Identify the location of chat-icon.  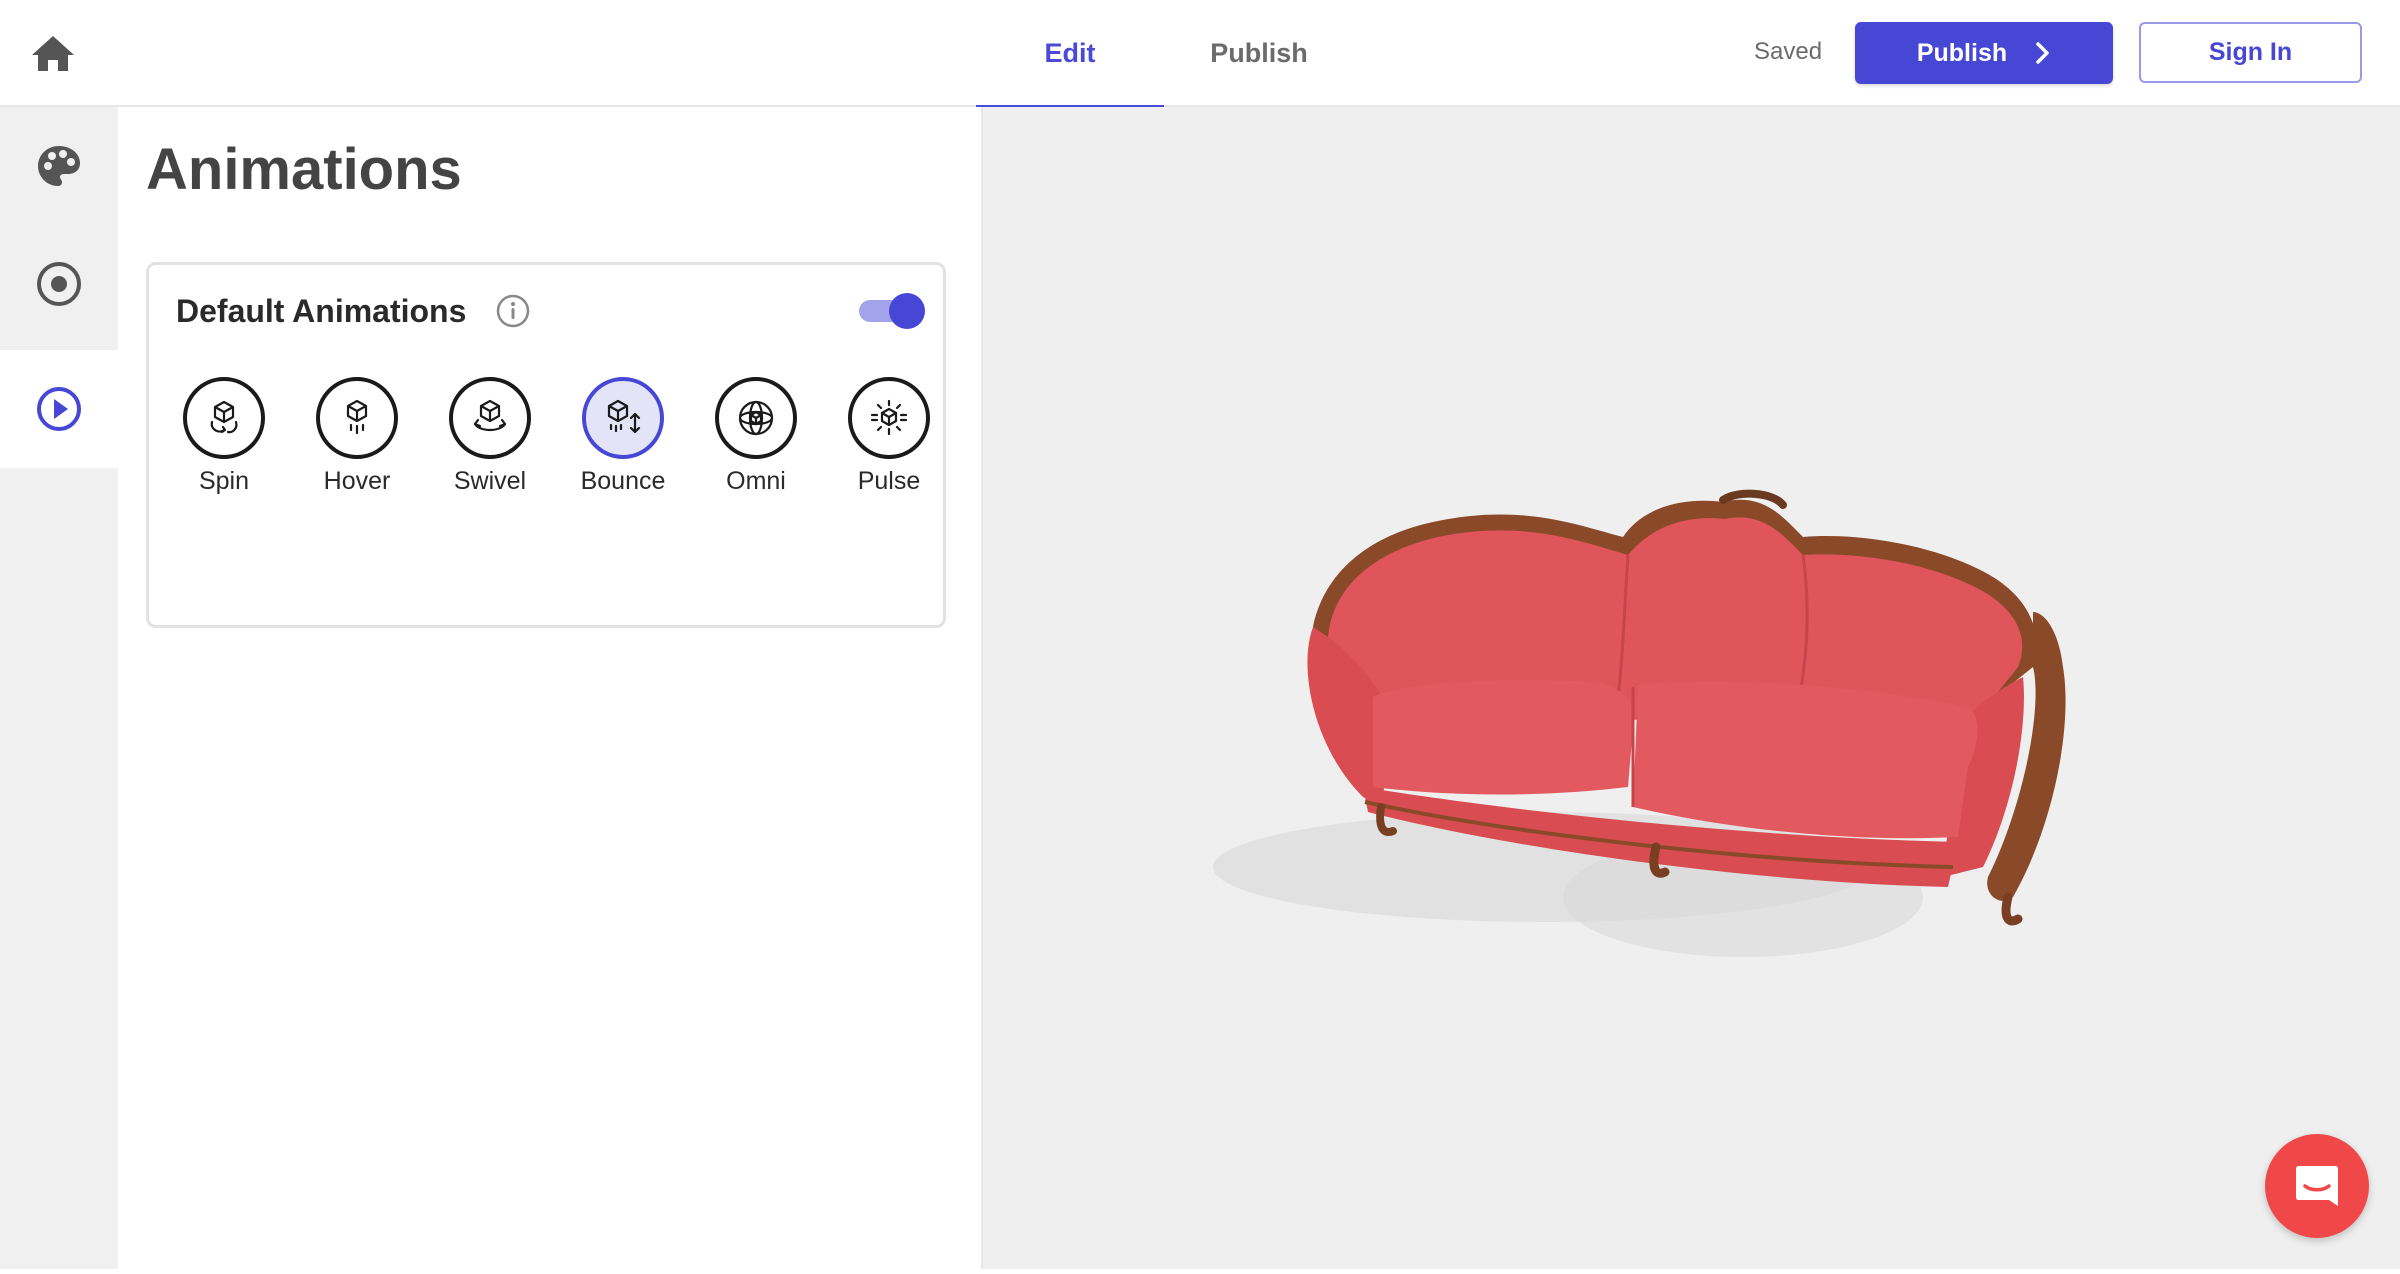
(2317, 1186).